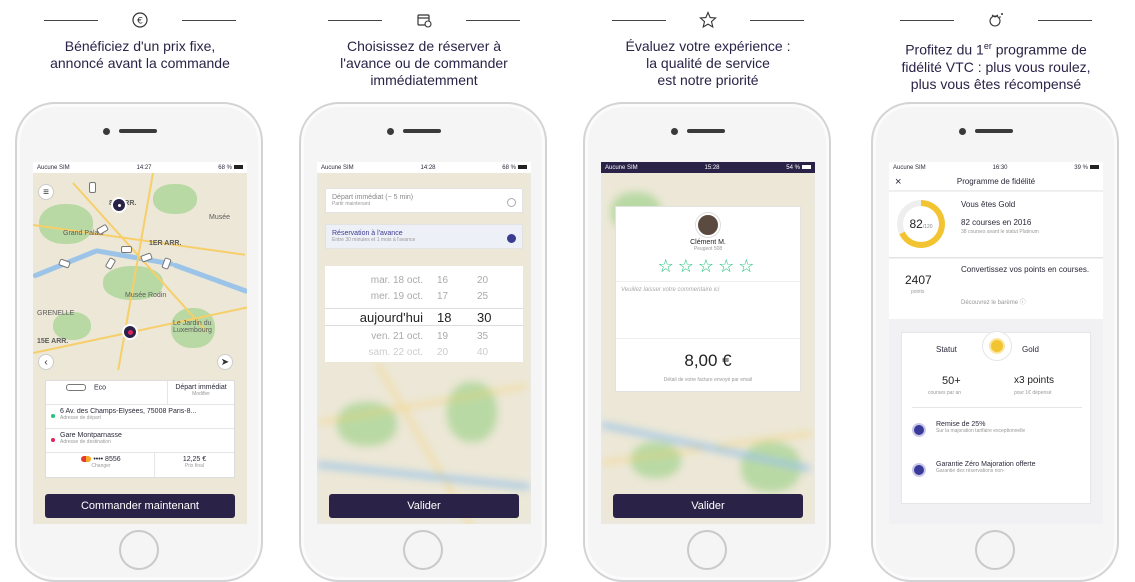  What do you see at coordinates (100, 388) in the screenshot?
I see `ride-class-label: Eco` at bounding box center [100, 388].